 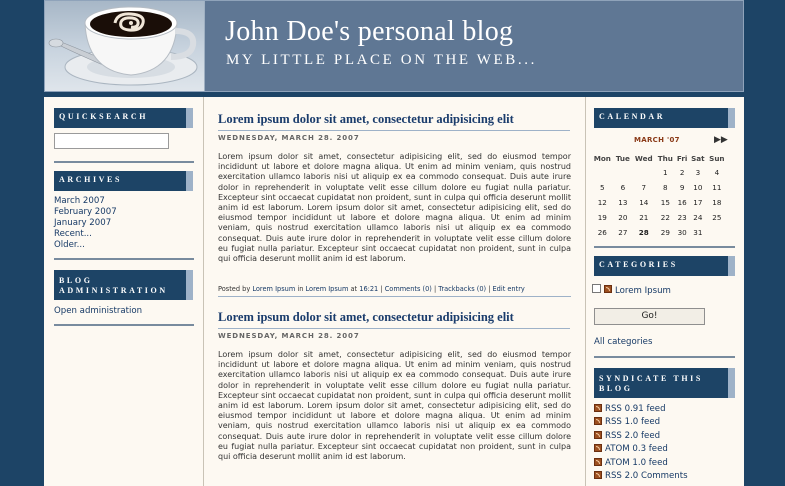 What do you see at coordinates (111, 141) in the screenshot?
I see `quicksearch-input` at bounding box center [111, 141].